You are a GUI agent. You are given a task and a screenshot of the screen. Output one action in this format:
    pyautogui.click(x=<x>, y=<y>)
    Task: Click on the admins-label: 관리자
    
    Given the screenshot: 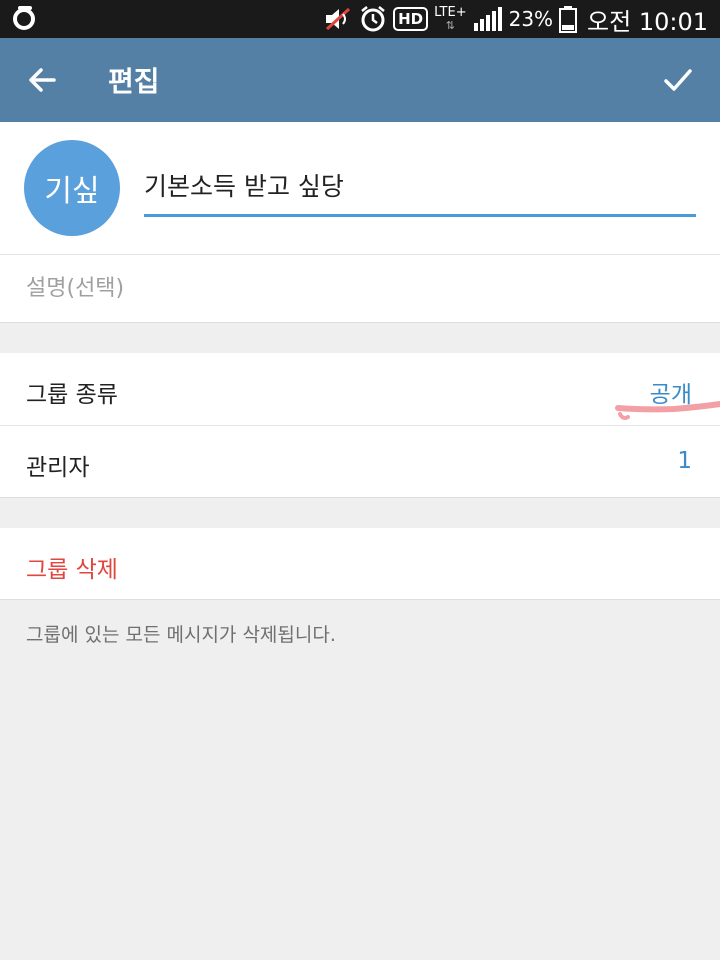 What is the action you would take?
    pyautogui.click(x=58, y=468)
    